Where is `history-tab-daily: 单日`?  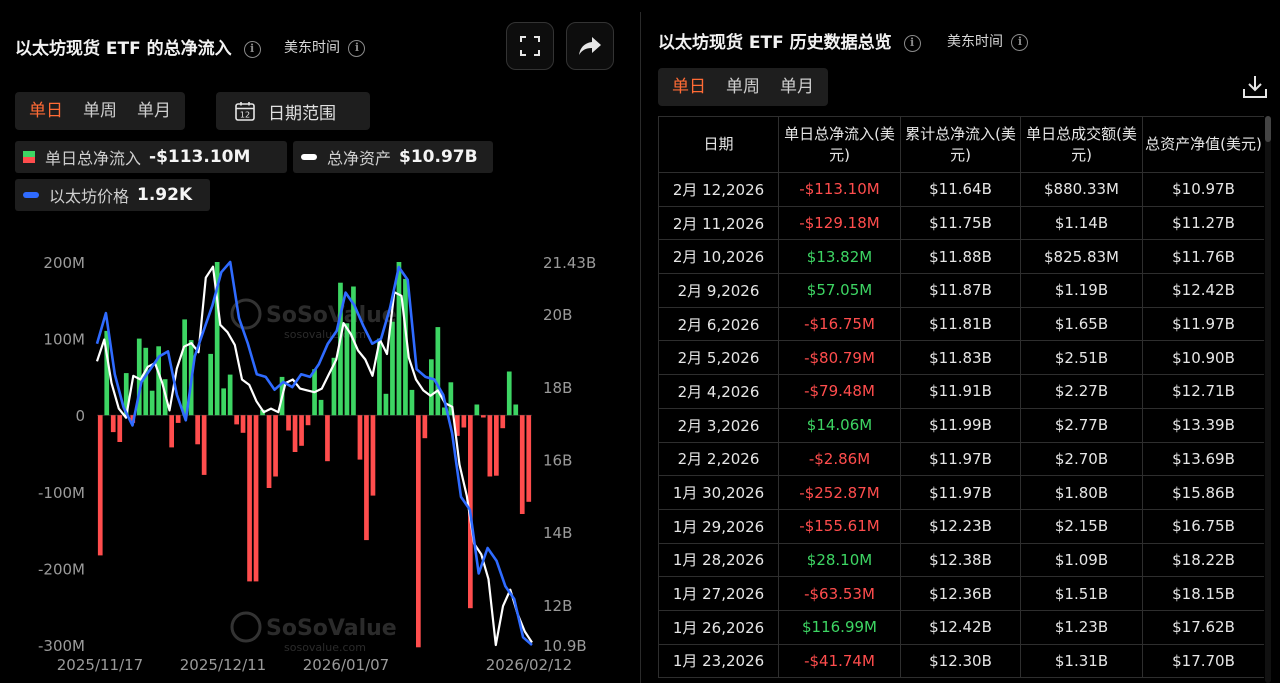 history-tab-daily: 单日 is located at coordinates (689, 87).